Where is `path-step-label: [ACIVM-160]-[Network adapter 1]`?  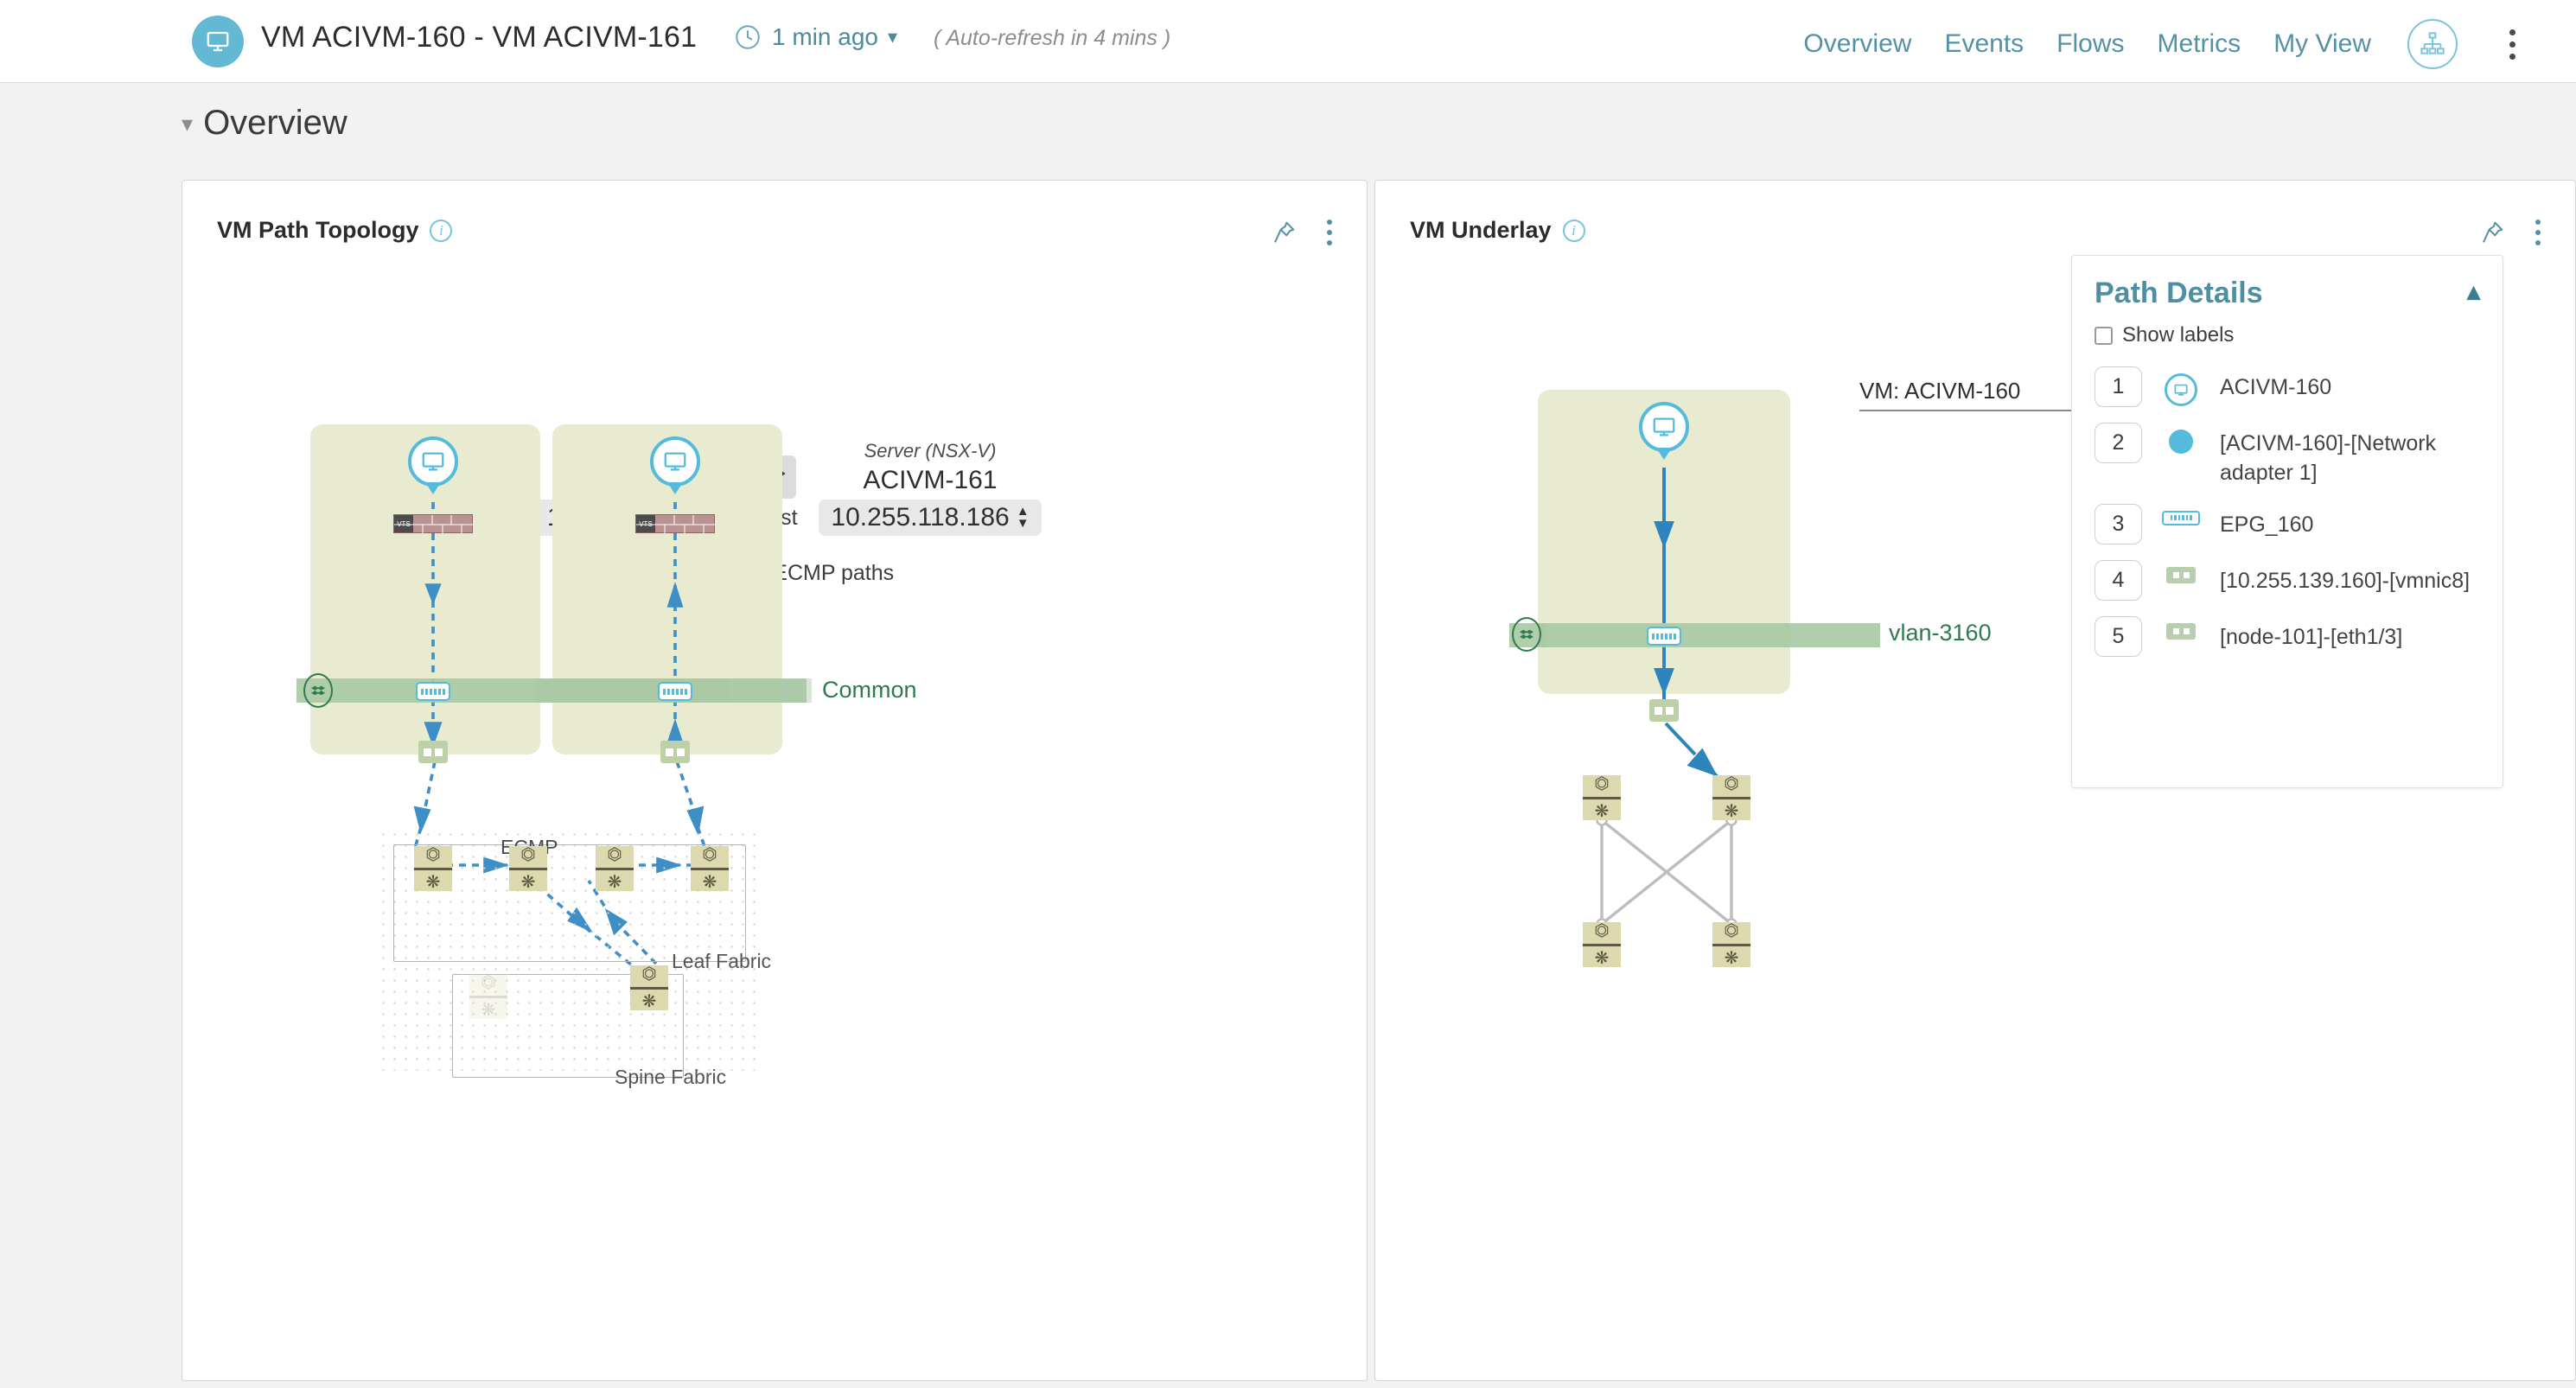
path-step-label: [ACIVM-160]-[Network adapter 1] is located at coordinates (2328, 458).